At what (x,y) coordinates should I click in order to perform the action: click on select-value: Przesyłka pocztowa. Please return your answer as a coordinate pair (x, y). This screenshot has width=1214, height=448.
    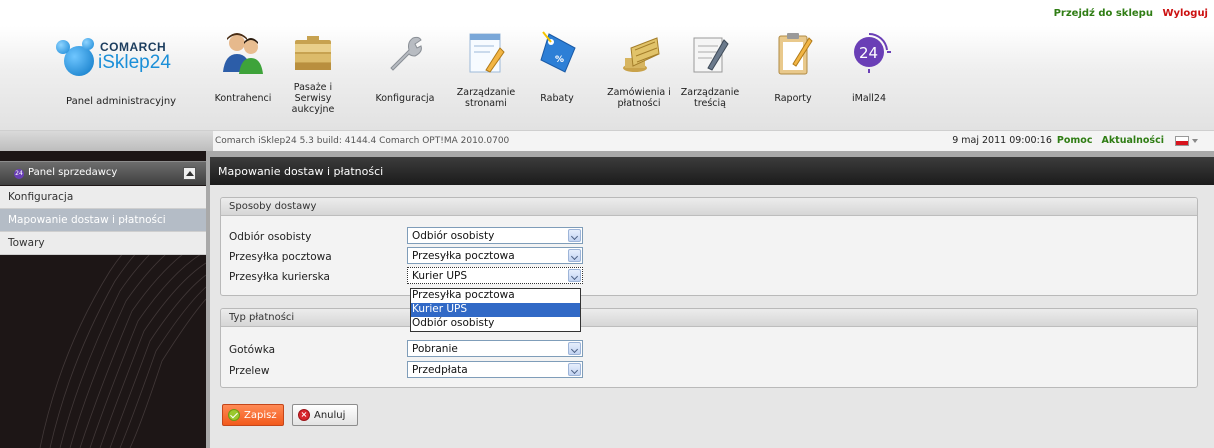
    Looking at the image, I should click on (463, 256).